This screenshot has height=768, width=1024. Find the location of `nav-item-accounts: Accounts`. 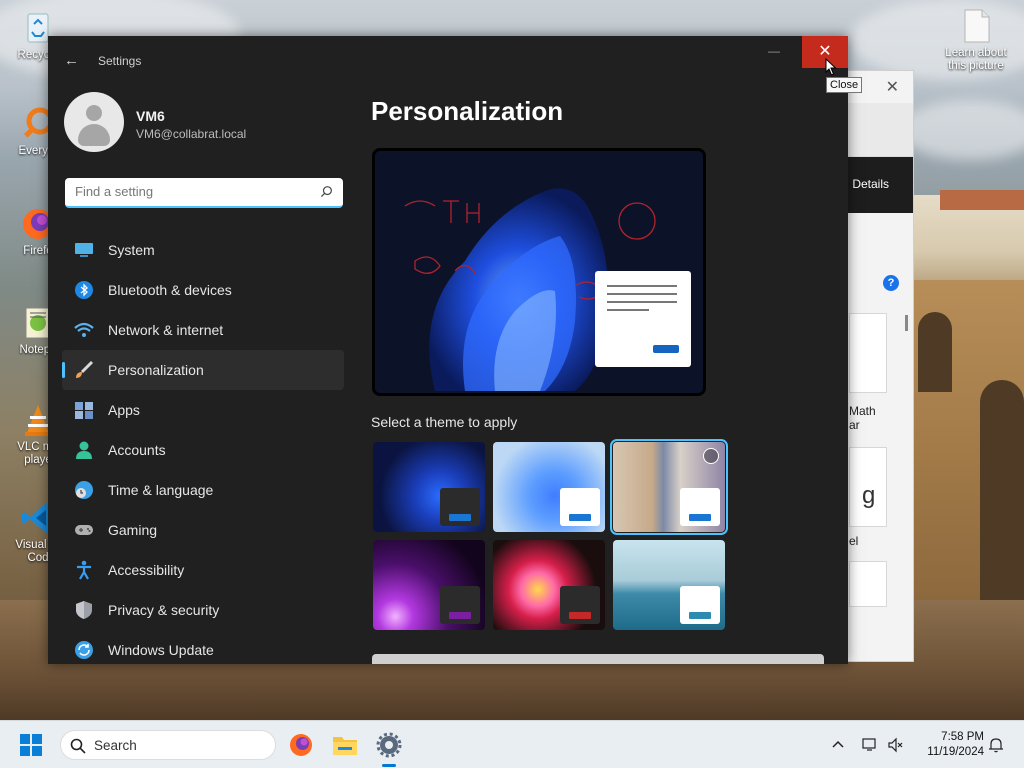

nav-item-accounts: Accounts is located at coordinates (203, 450).